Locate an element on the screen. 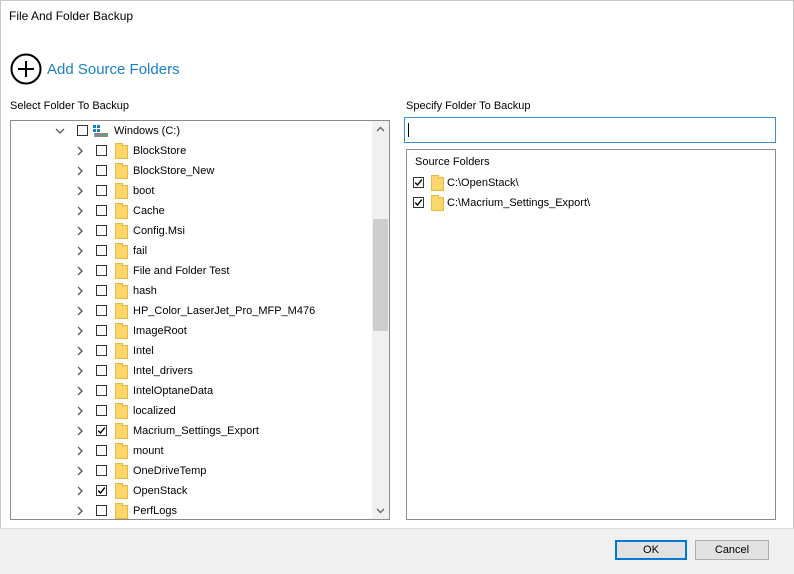 The height and width of the screenshot is (574, 794). tree-row-label: PerfLogs is located at coordinates (155, 511).